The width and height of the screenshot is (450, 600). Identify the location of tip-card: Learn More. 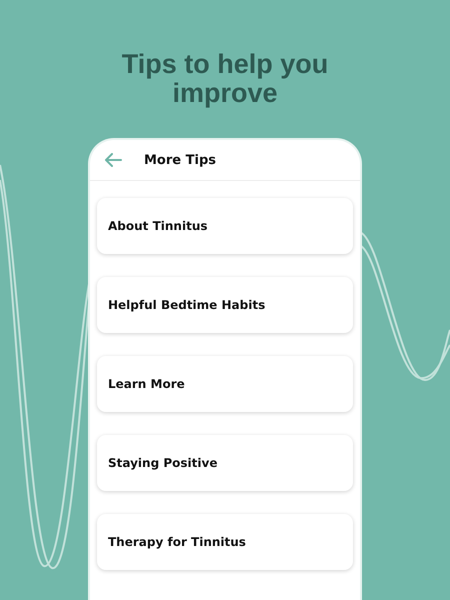
(225, 384).